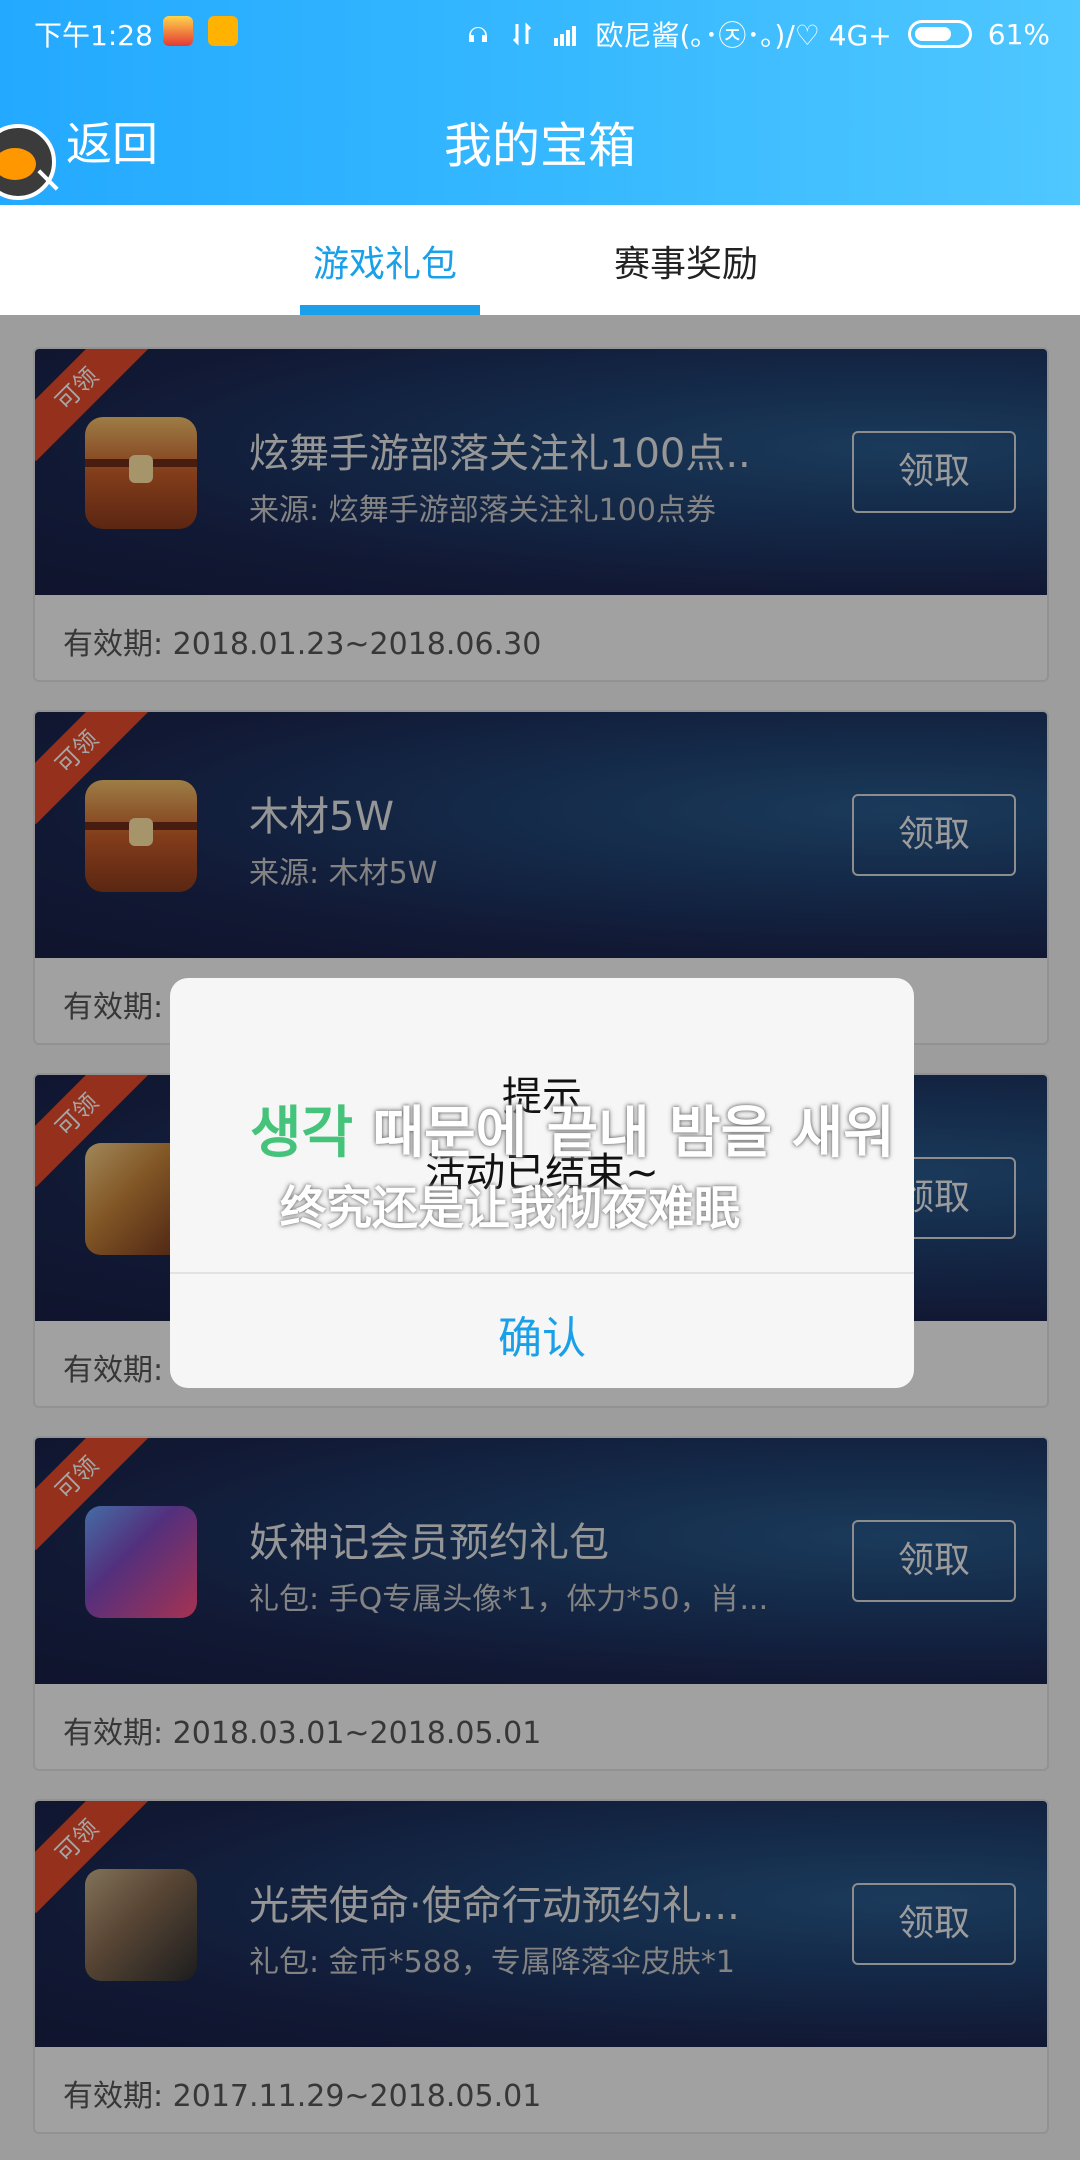  I want to click on tab-bar: 游戏礼包 赛事奖励, so click(540, 260).